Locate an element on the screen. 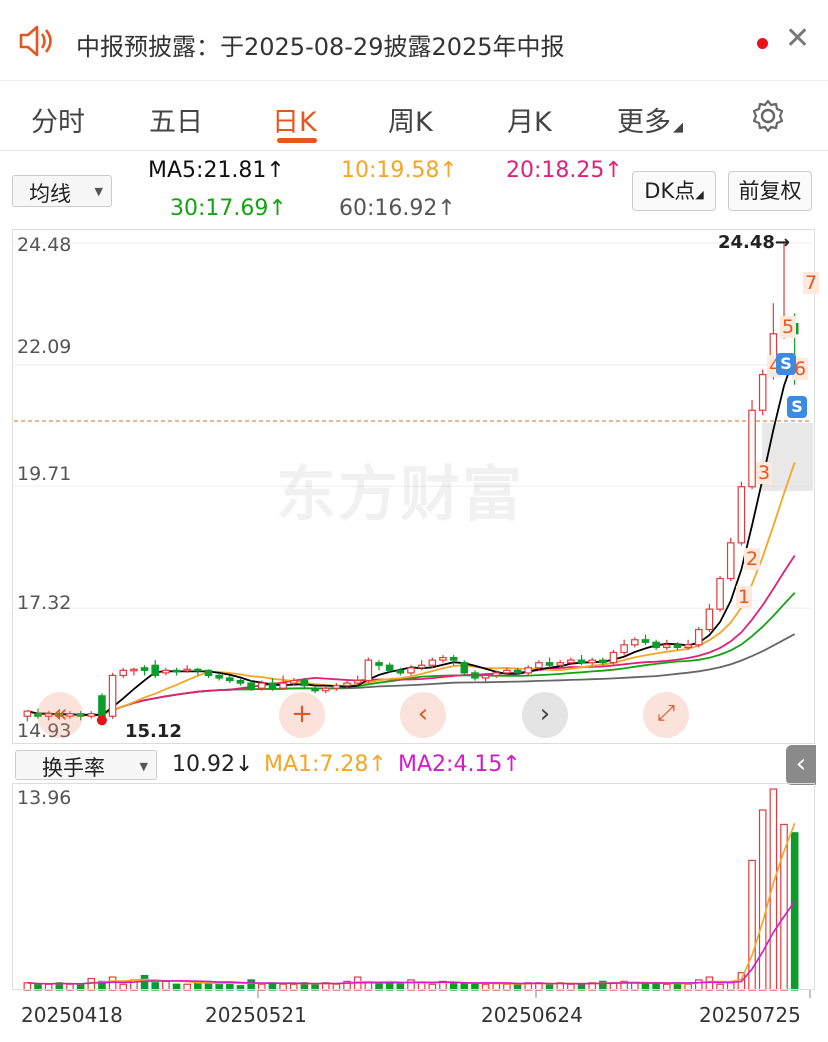 This screenshot has height=1042, width=828. turnover-ma1: MA1:7.28↑ is located at coordinates (325, 764).